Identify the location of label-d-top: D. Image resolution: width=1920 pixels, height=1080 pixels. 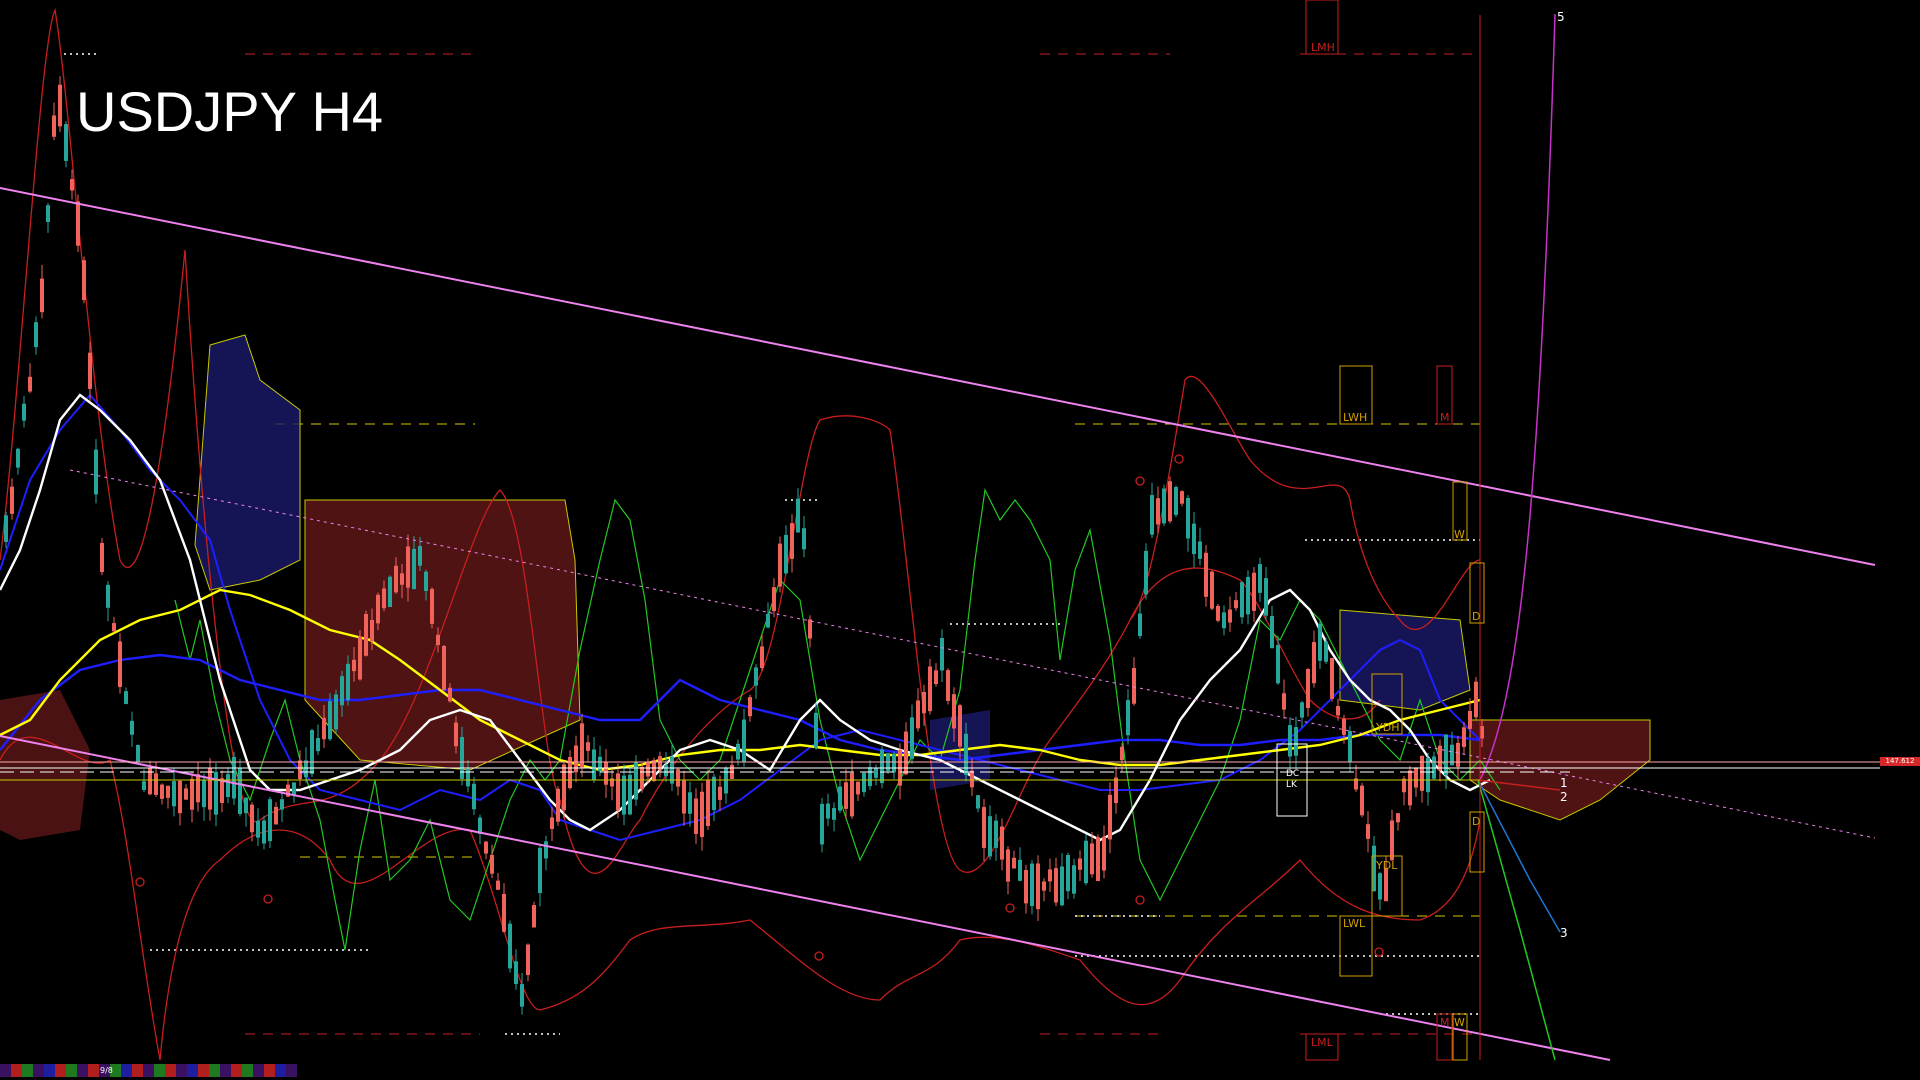
(1476, 616).